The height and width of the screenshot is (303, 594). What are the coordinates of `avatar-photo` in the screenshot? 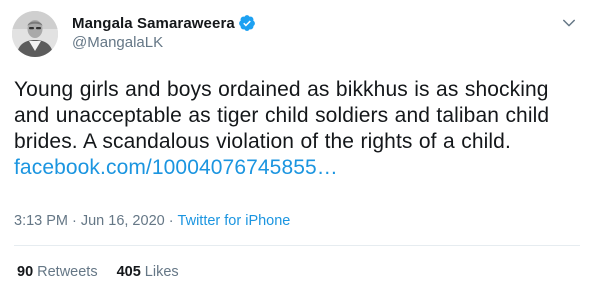 It's located at (35, 34).